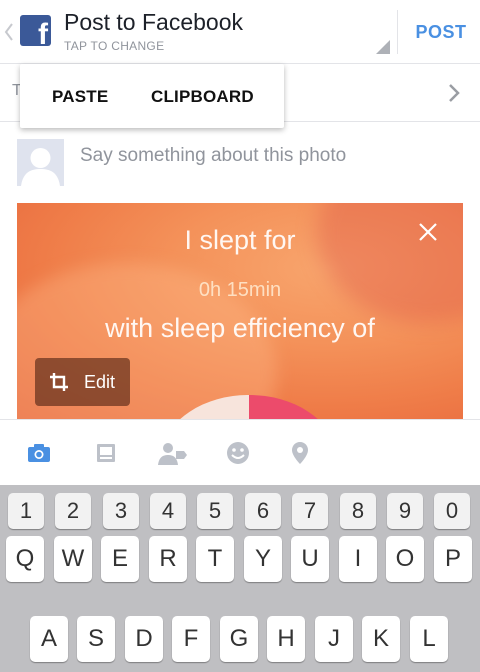 The width and height of the screenshot is (480, 672). Describe the element at coordinates (191, 639) in the screenshot. I see `key-f: F` at that location.